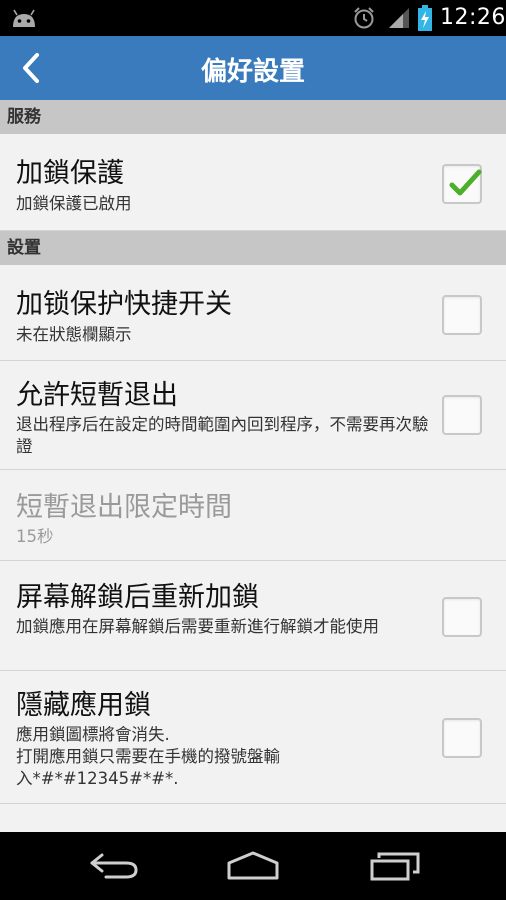 This screenshot has height=900, width=506. I want to click on page-title: 偏好設置, so click(252, 72).